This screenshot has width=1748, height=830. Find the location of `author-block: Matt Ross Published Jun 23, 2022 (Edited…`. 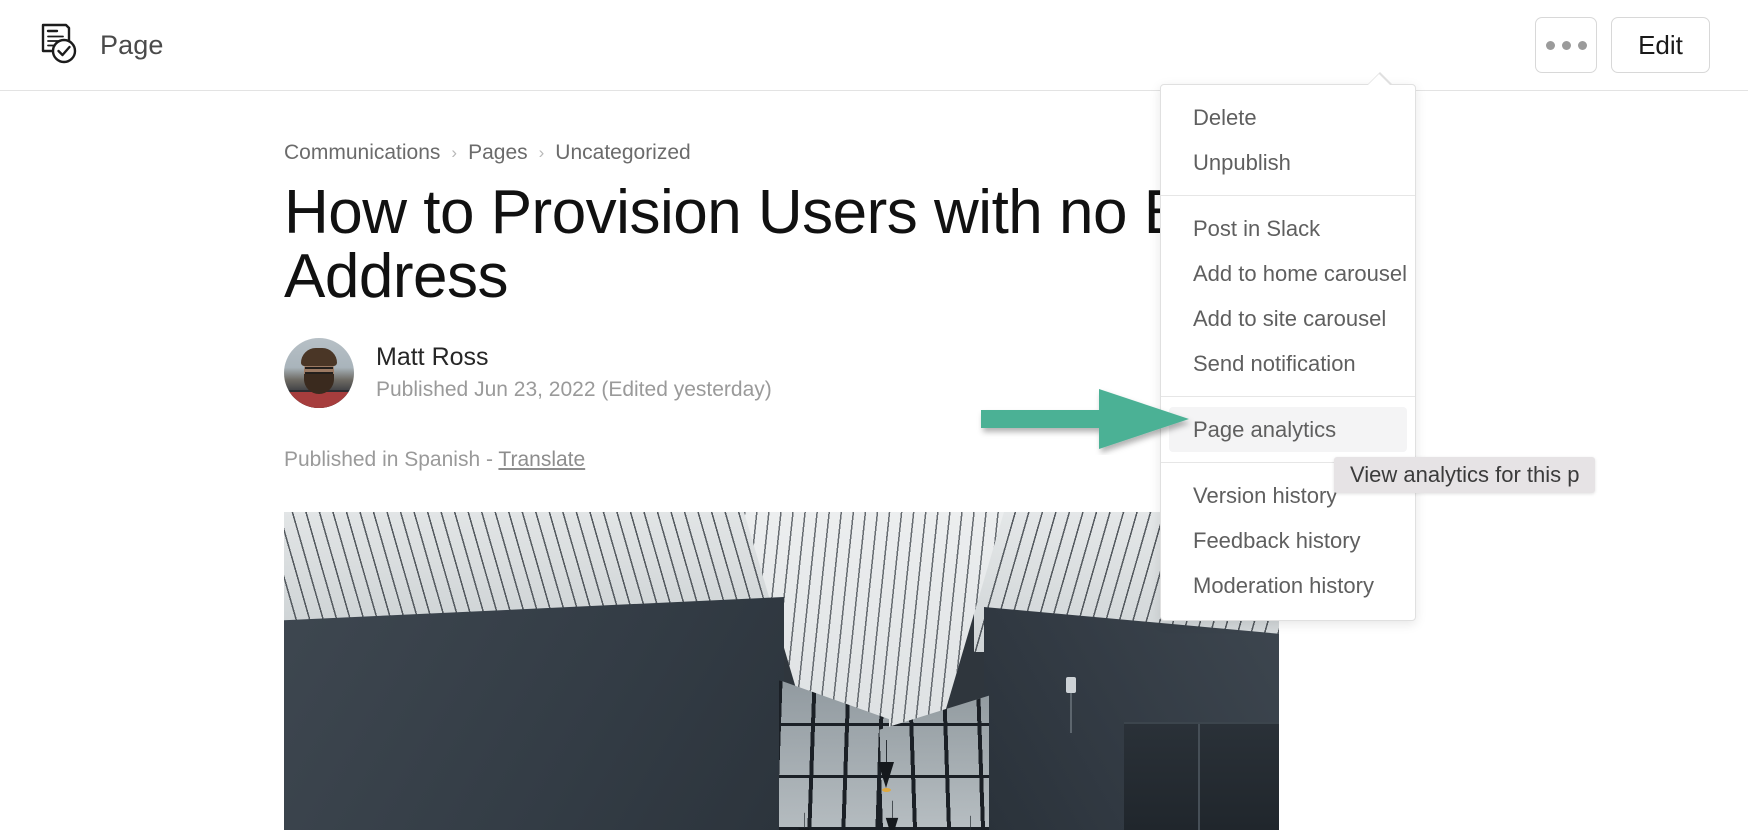

author-block: Matt Ross Published Jun 23, 2022 (Edited… is located at coordinates (528, 373).